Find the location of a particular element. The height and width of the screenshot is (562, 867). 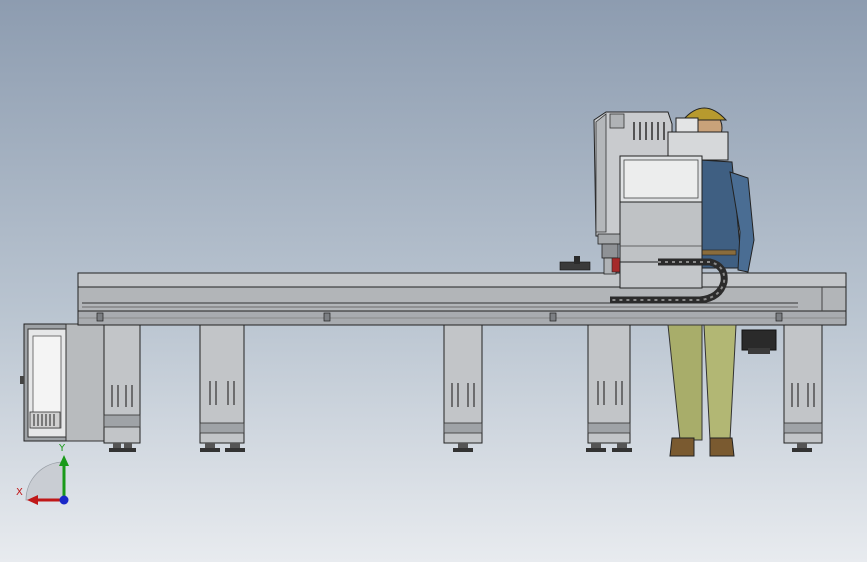

servo-motor is located at coordinates (759, 341).